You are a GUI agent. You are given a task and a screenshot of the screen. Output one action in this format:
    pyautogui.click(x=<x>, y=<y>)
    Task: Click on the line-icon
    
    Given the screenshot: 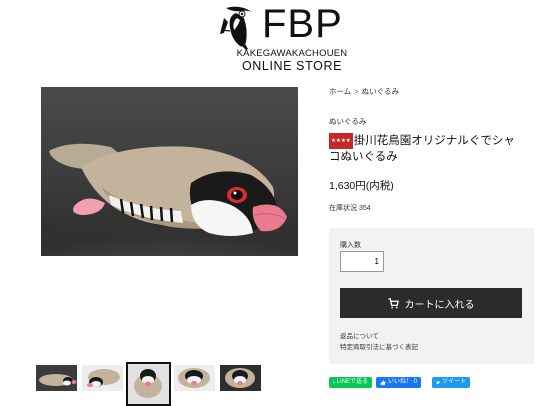 What is the action you would take?
    pyautogui.click(x=334, y=382)
    